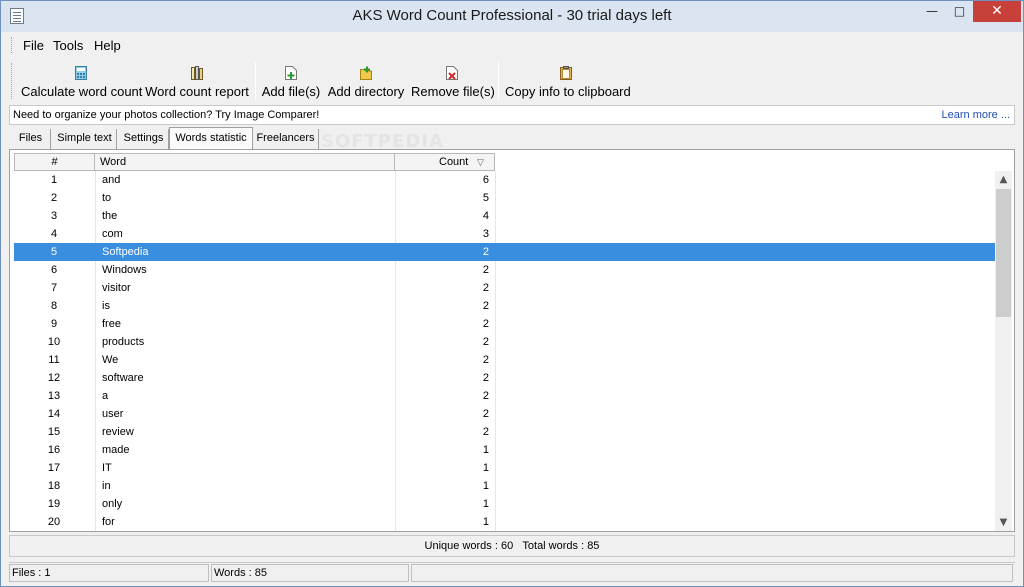 This screenshot has width=1024, height=587. Describe the element at coordinates (504, 486) in the screenshot. I see `table-row: 18 in 1` at that location.